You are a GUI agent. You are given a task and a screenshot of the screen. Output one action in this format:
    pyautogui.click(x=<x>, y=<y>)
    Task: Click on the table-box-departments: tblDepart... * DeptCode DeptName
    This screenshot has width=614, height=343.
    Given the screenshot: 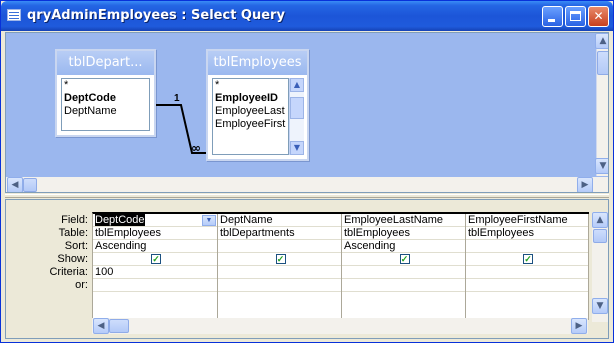 What is the action you would take?
    pyautogui.click(x=105, y=93)
    